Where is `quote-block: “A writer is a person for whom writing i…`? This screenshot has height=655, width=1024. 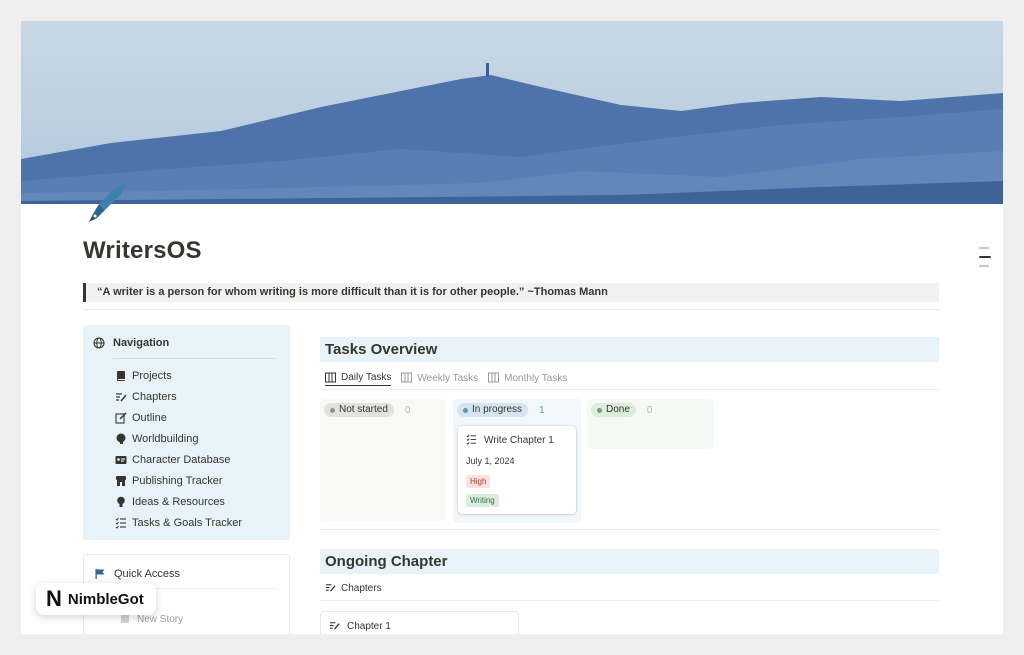
quote-block: “A writer is a person for whom writing i… is located at coordinates (511, 292).